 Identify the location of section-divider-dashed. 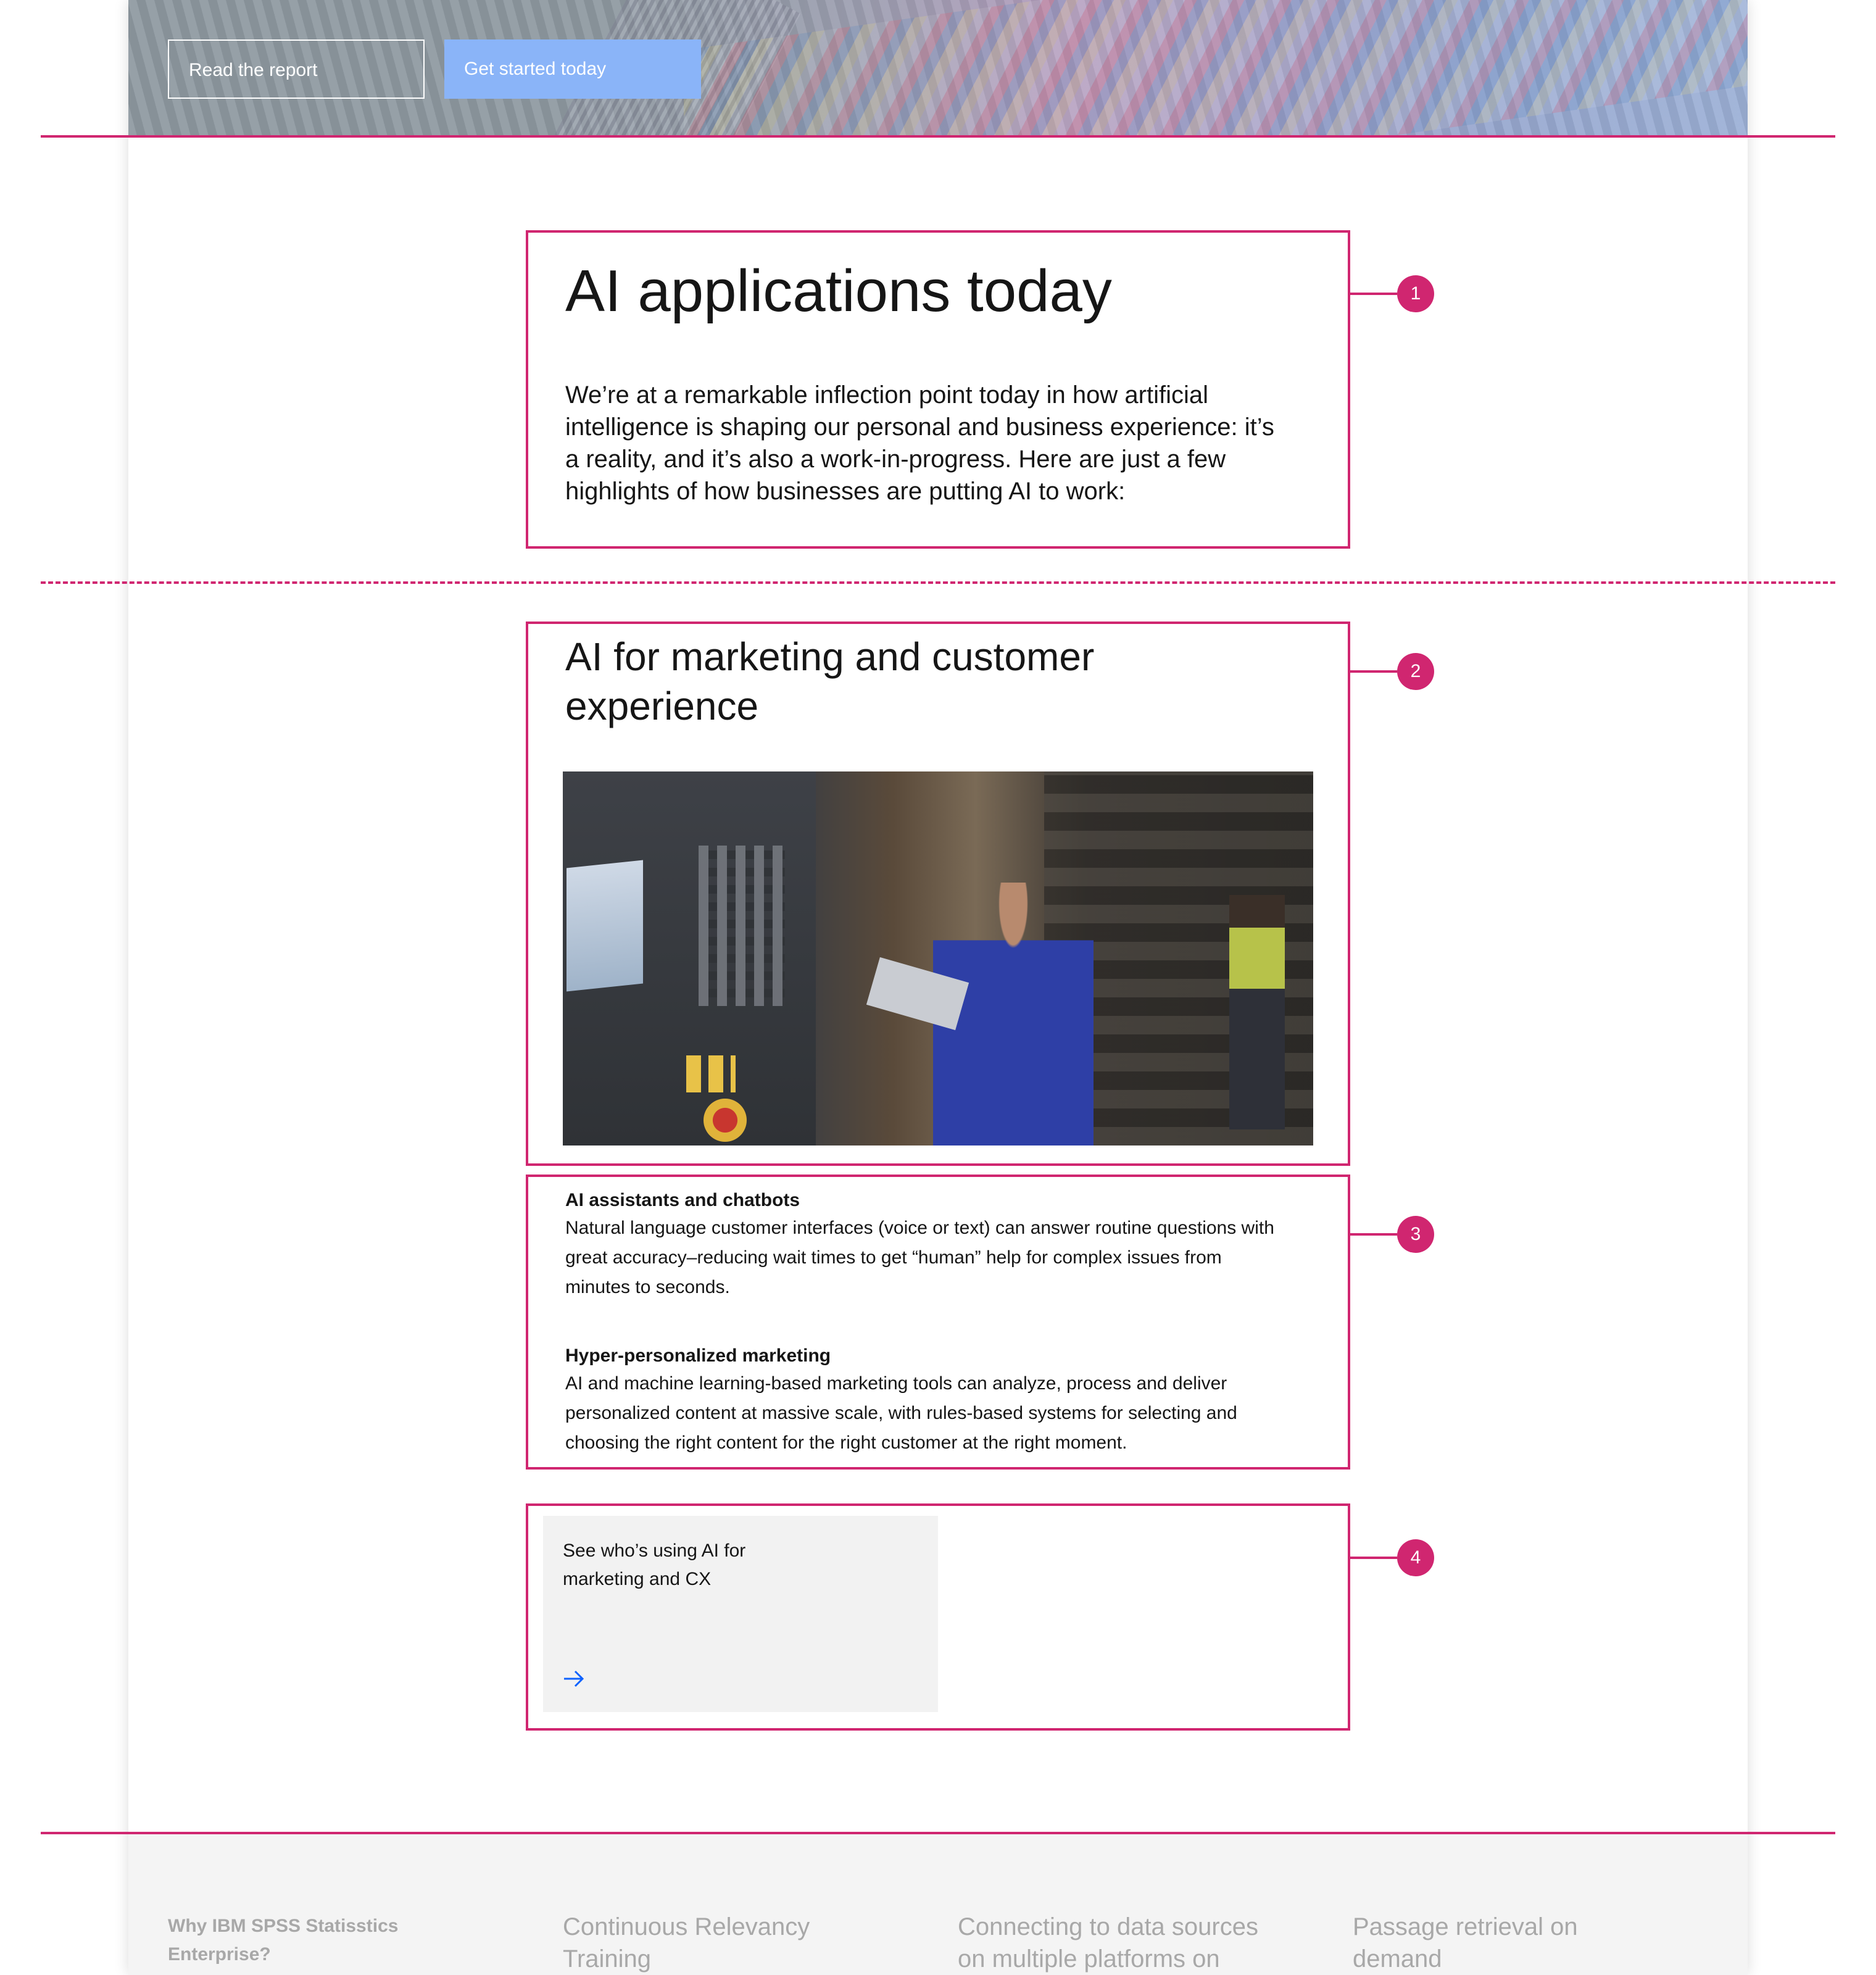
(938, 582).